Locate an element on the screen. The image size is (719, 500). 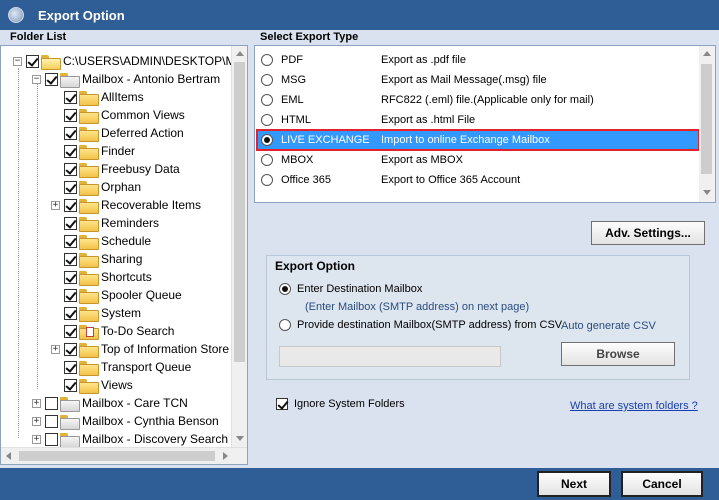
tree-folder: Views is located at coordinates (92, 385).